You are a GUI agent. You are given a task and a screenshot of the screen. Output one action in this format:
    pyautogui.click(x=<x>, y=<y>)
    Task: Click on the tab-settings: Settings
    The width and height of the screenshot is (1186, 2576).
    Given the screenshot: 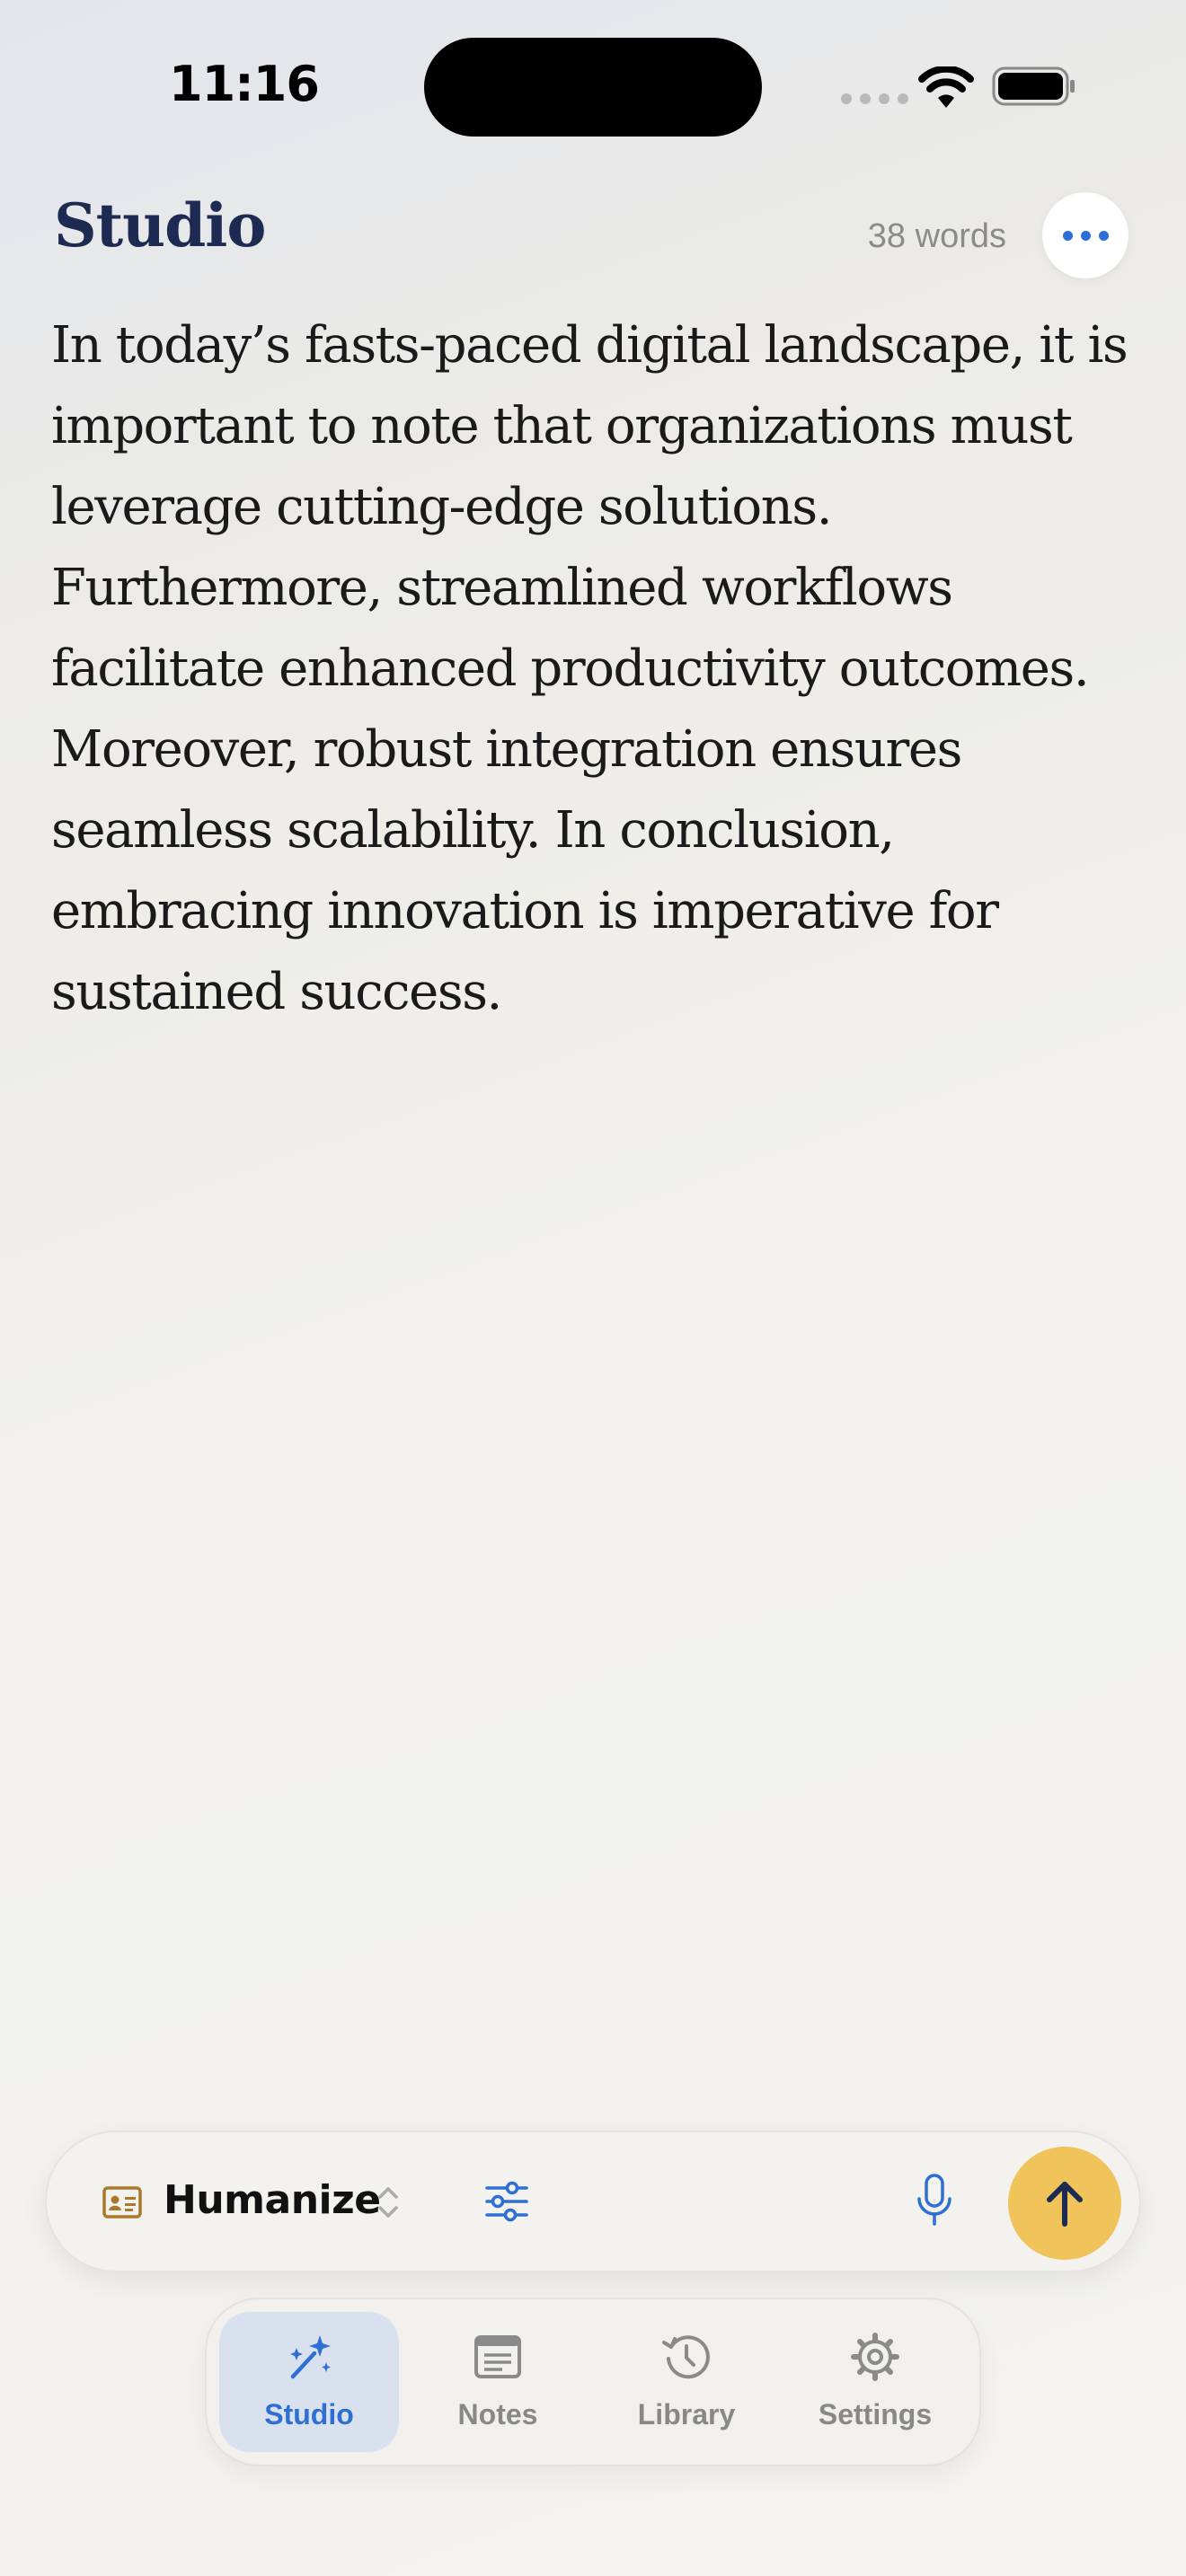 What is the action you would take?
    pyautogui.click(x=875, y=2382)
    